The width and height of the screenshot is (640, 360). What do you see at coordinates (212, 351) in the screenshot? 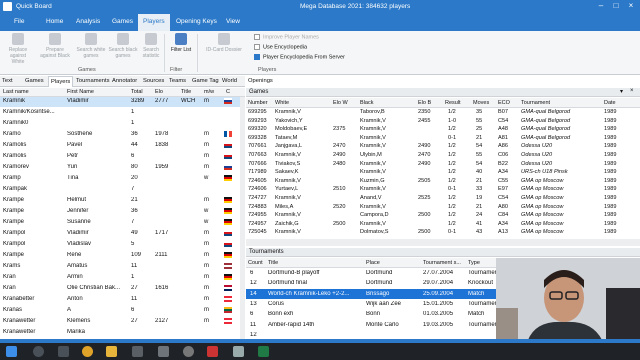
I see `chess-app-icon` at bounding box center [212, 351].